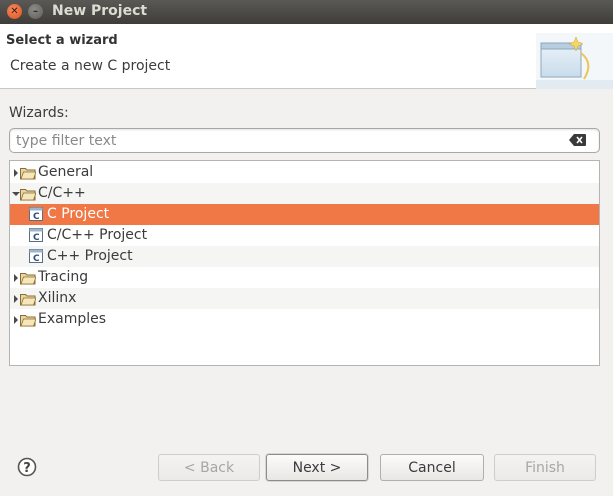 This screenshot has height=496, width=613. I want to click on tree-item-label: C Project, so click(78, 214).